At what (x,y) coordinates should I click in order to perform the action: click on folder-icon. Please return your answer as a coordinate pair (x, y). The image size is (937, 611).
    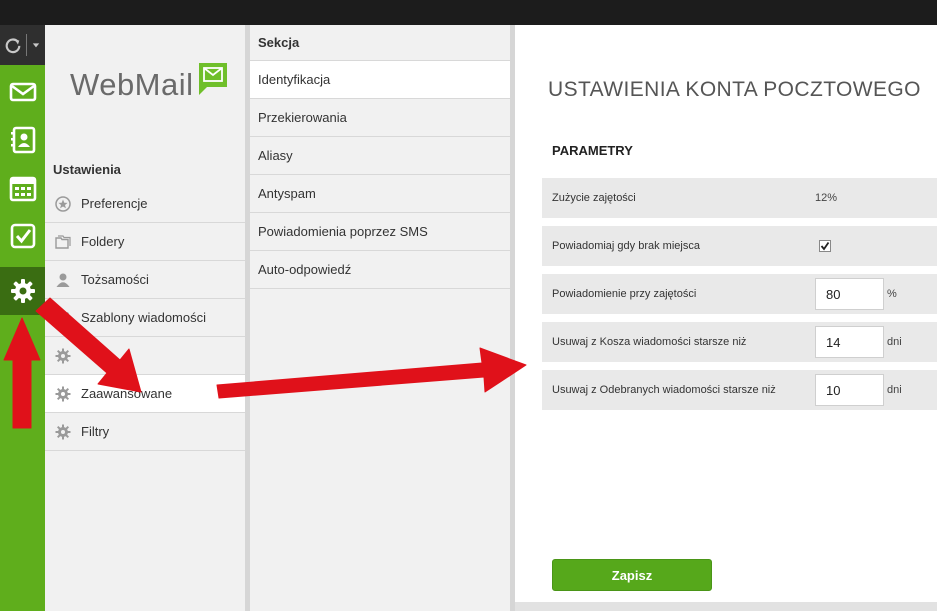
    Looking at the image, I should click on (63, 241).